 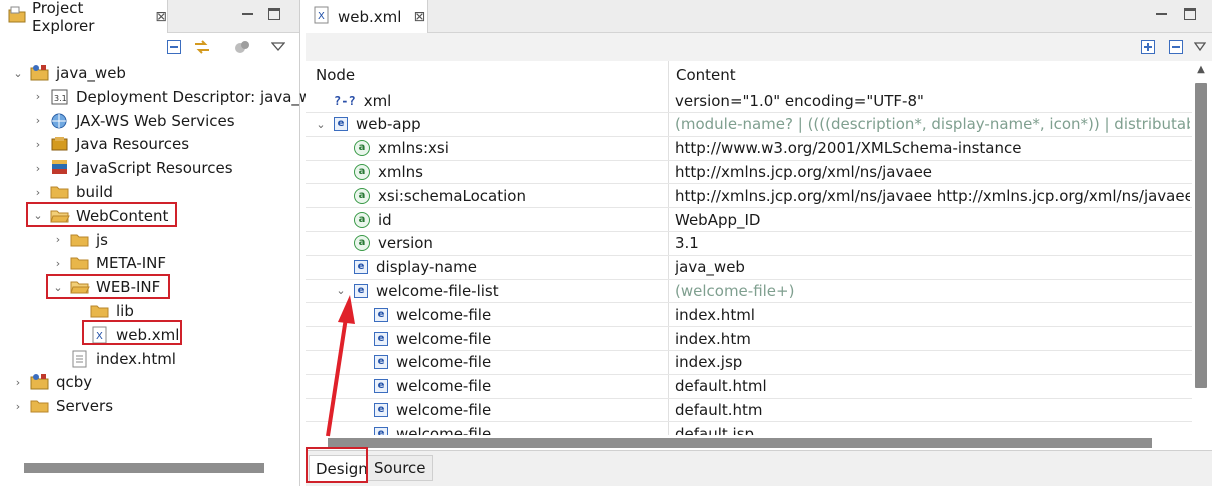 I want to click on table-row: a version 3.1, so click(x=749, y=244).